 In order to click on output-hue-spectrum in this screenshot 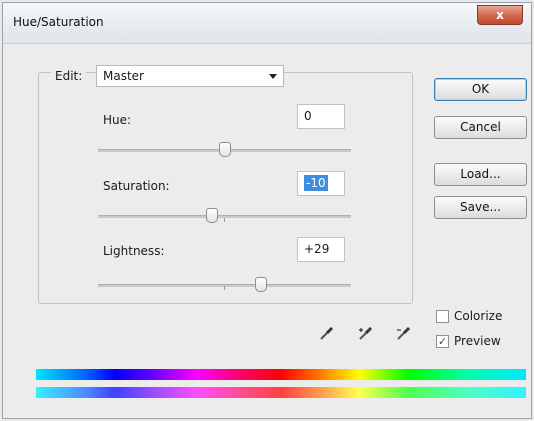, I will do `click(281, 392)`.